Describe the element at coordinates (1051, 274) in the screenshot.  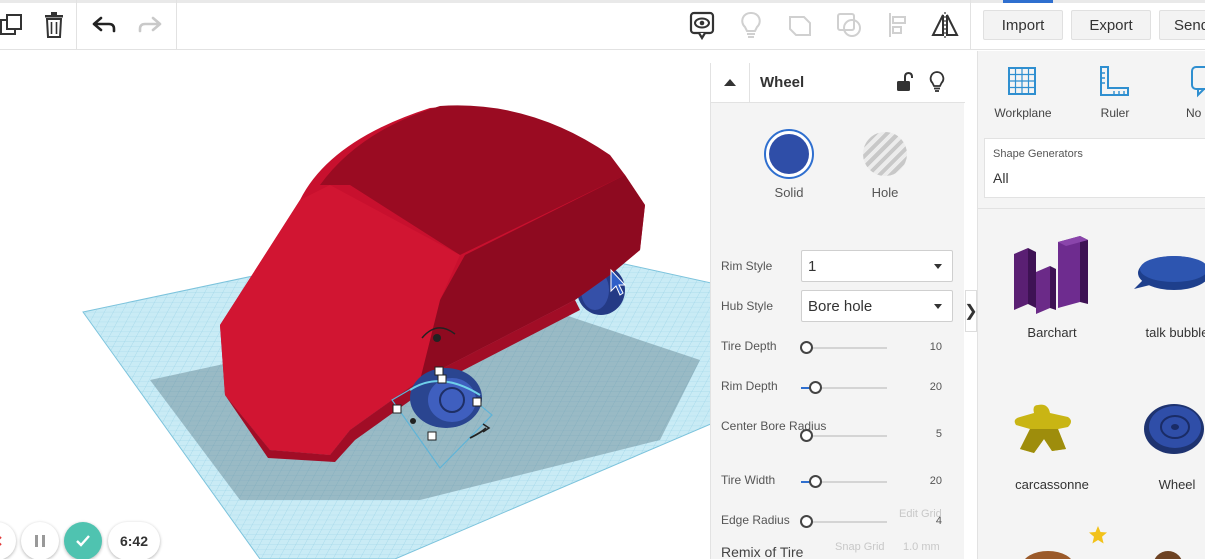
I see `barchart-shape-thumb` at that location.